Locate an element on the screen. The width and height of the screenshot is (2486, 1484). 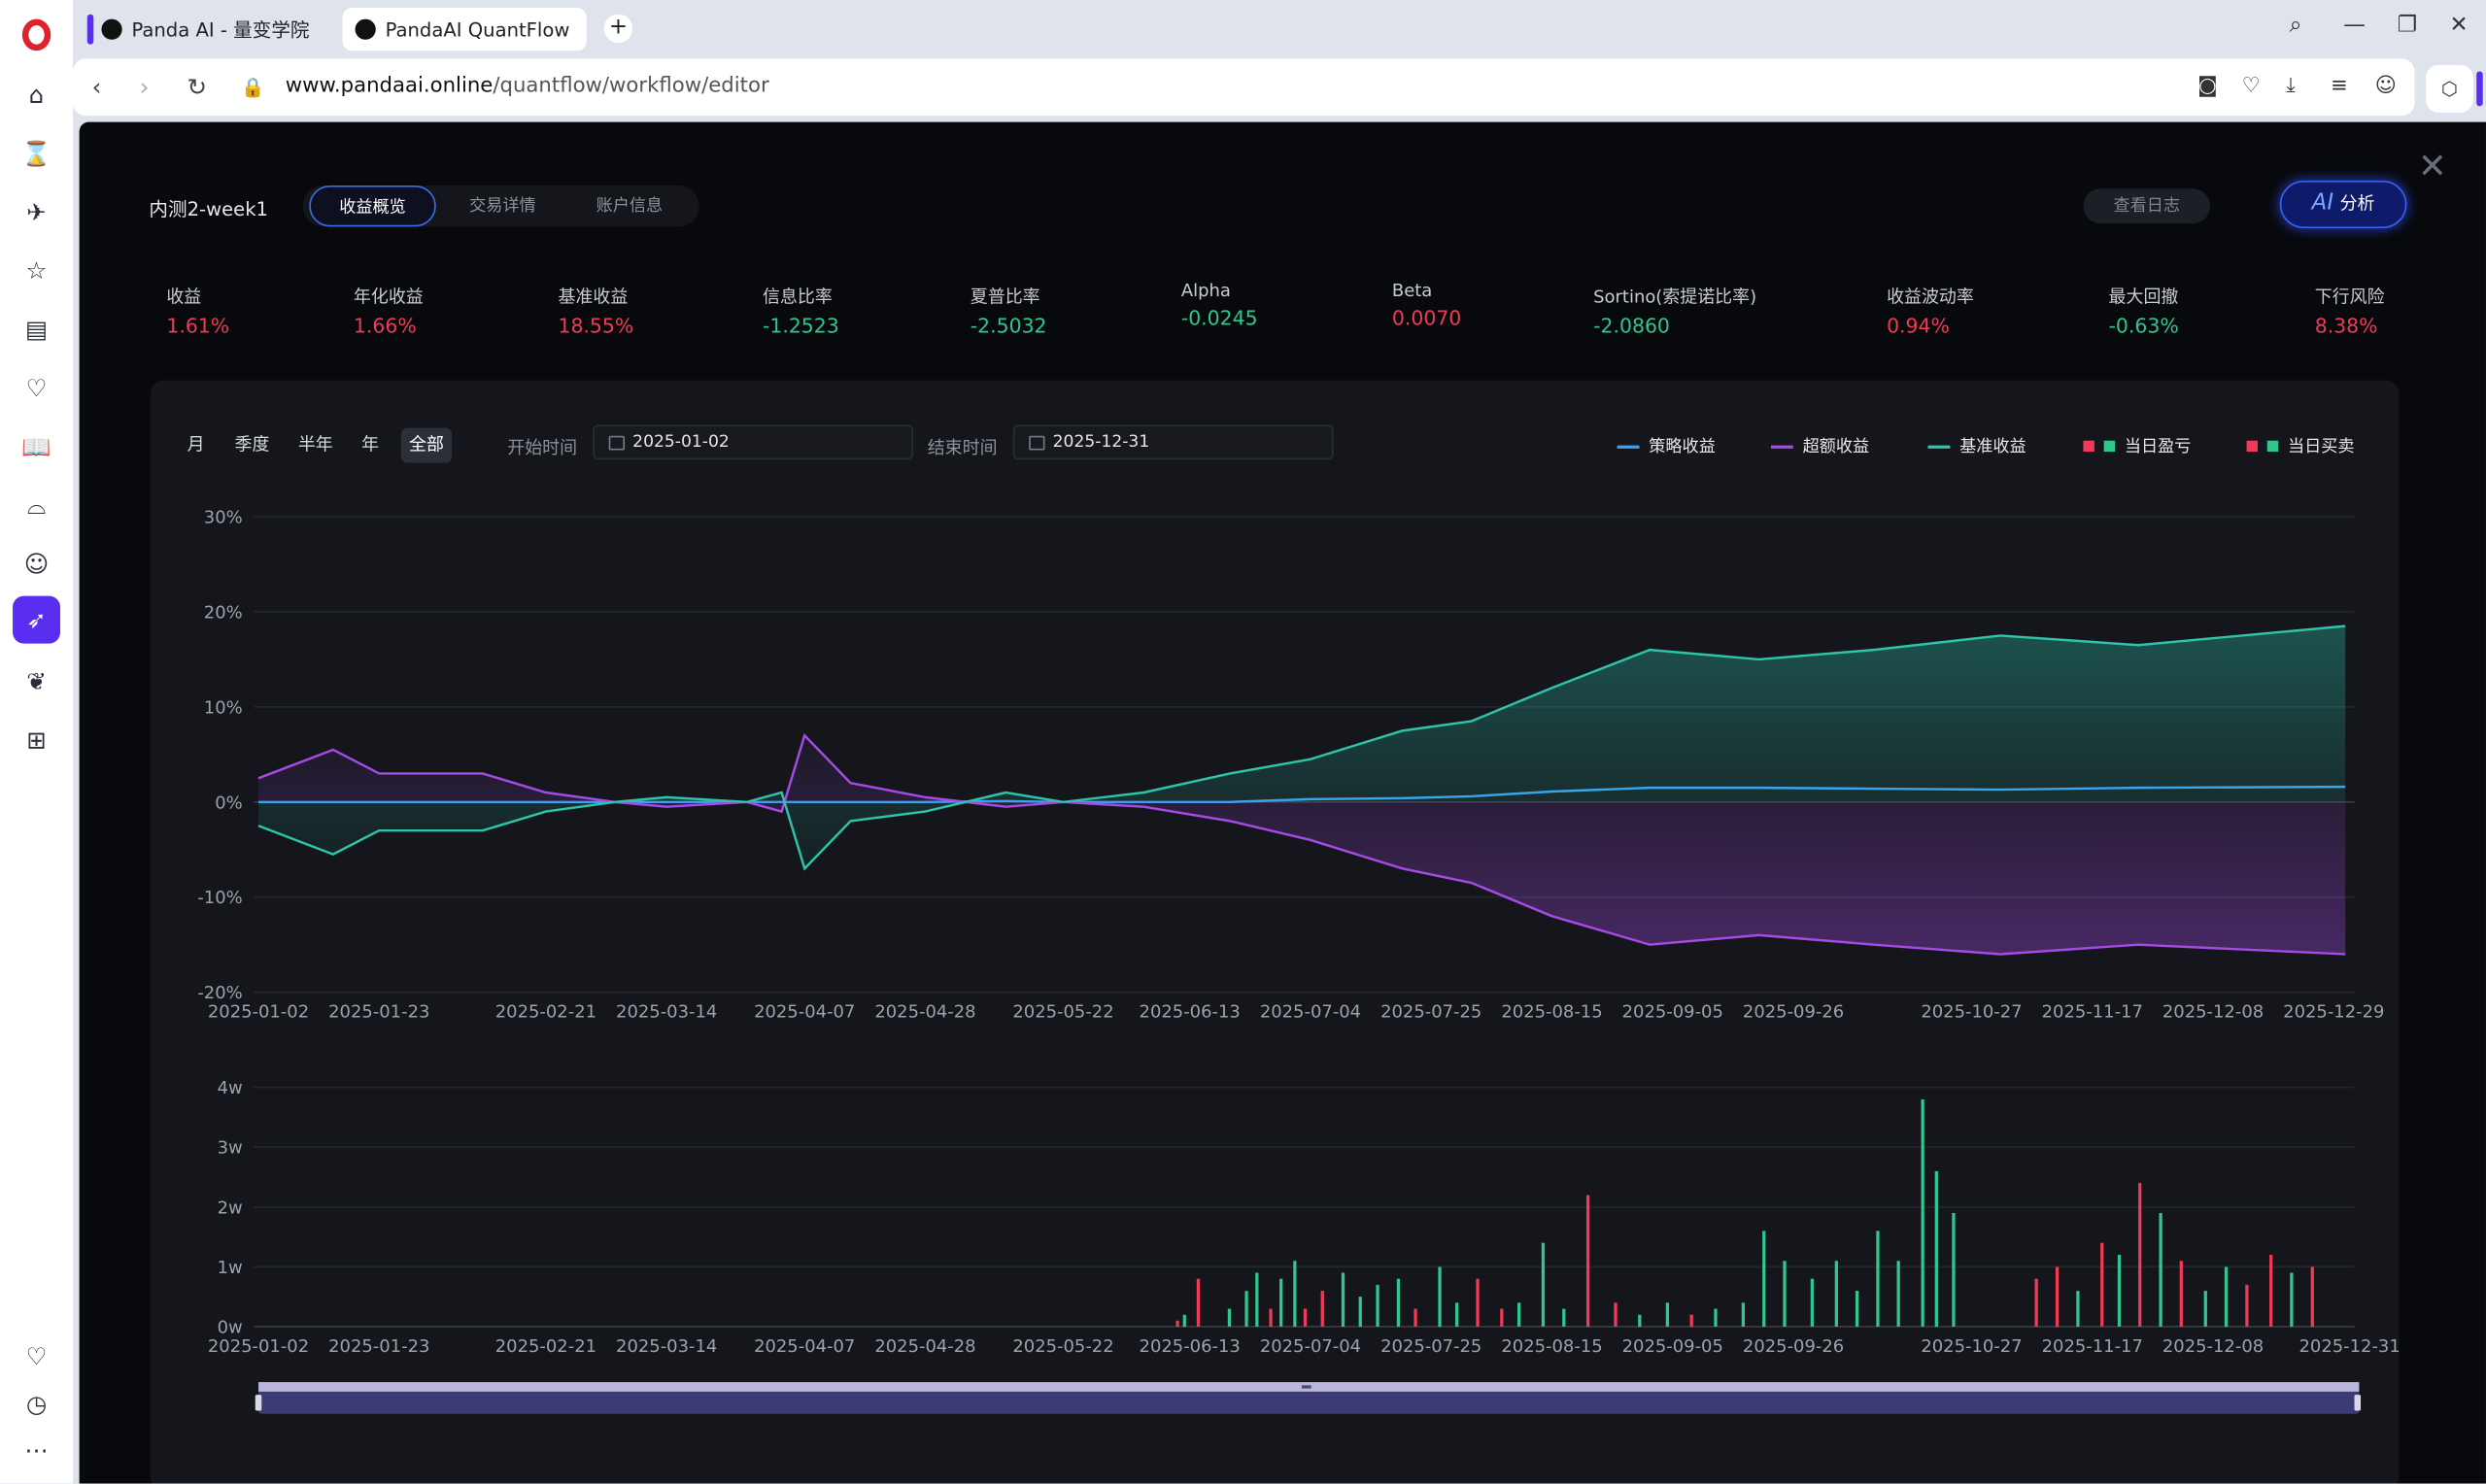
notes-icon: ▤ is located at coordinates (36, 330).